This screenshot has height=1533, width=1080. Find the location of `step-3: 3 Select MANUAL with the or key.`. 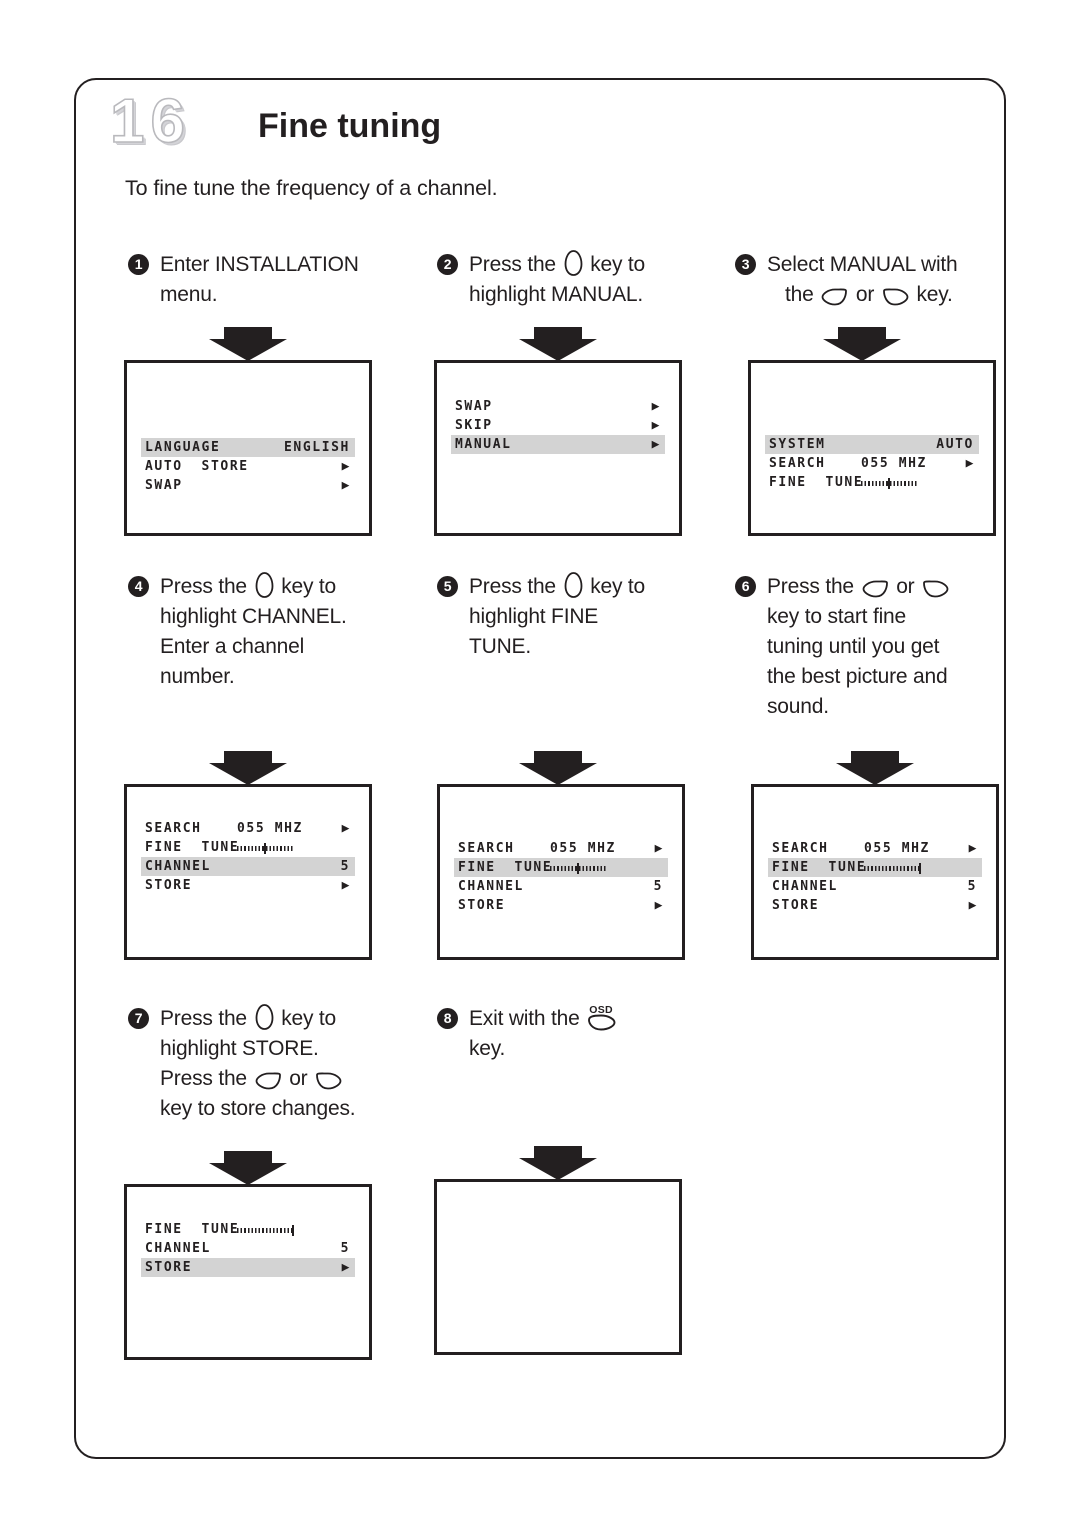

step-3: 3 Select MANUAL with the or key. is located at coordinates (869, 280).